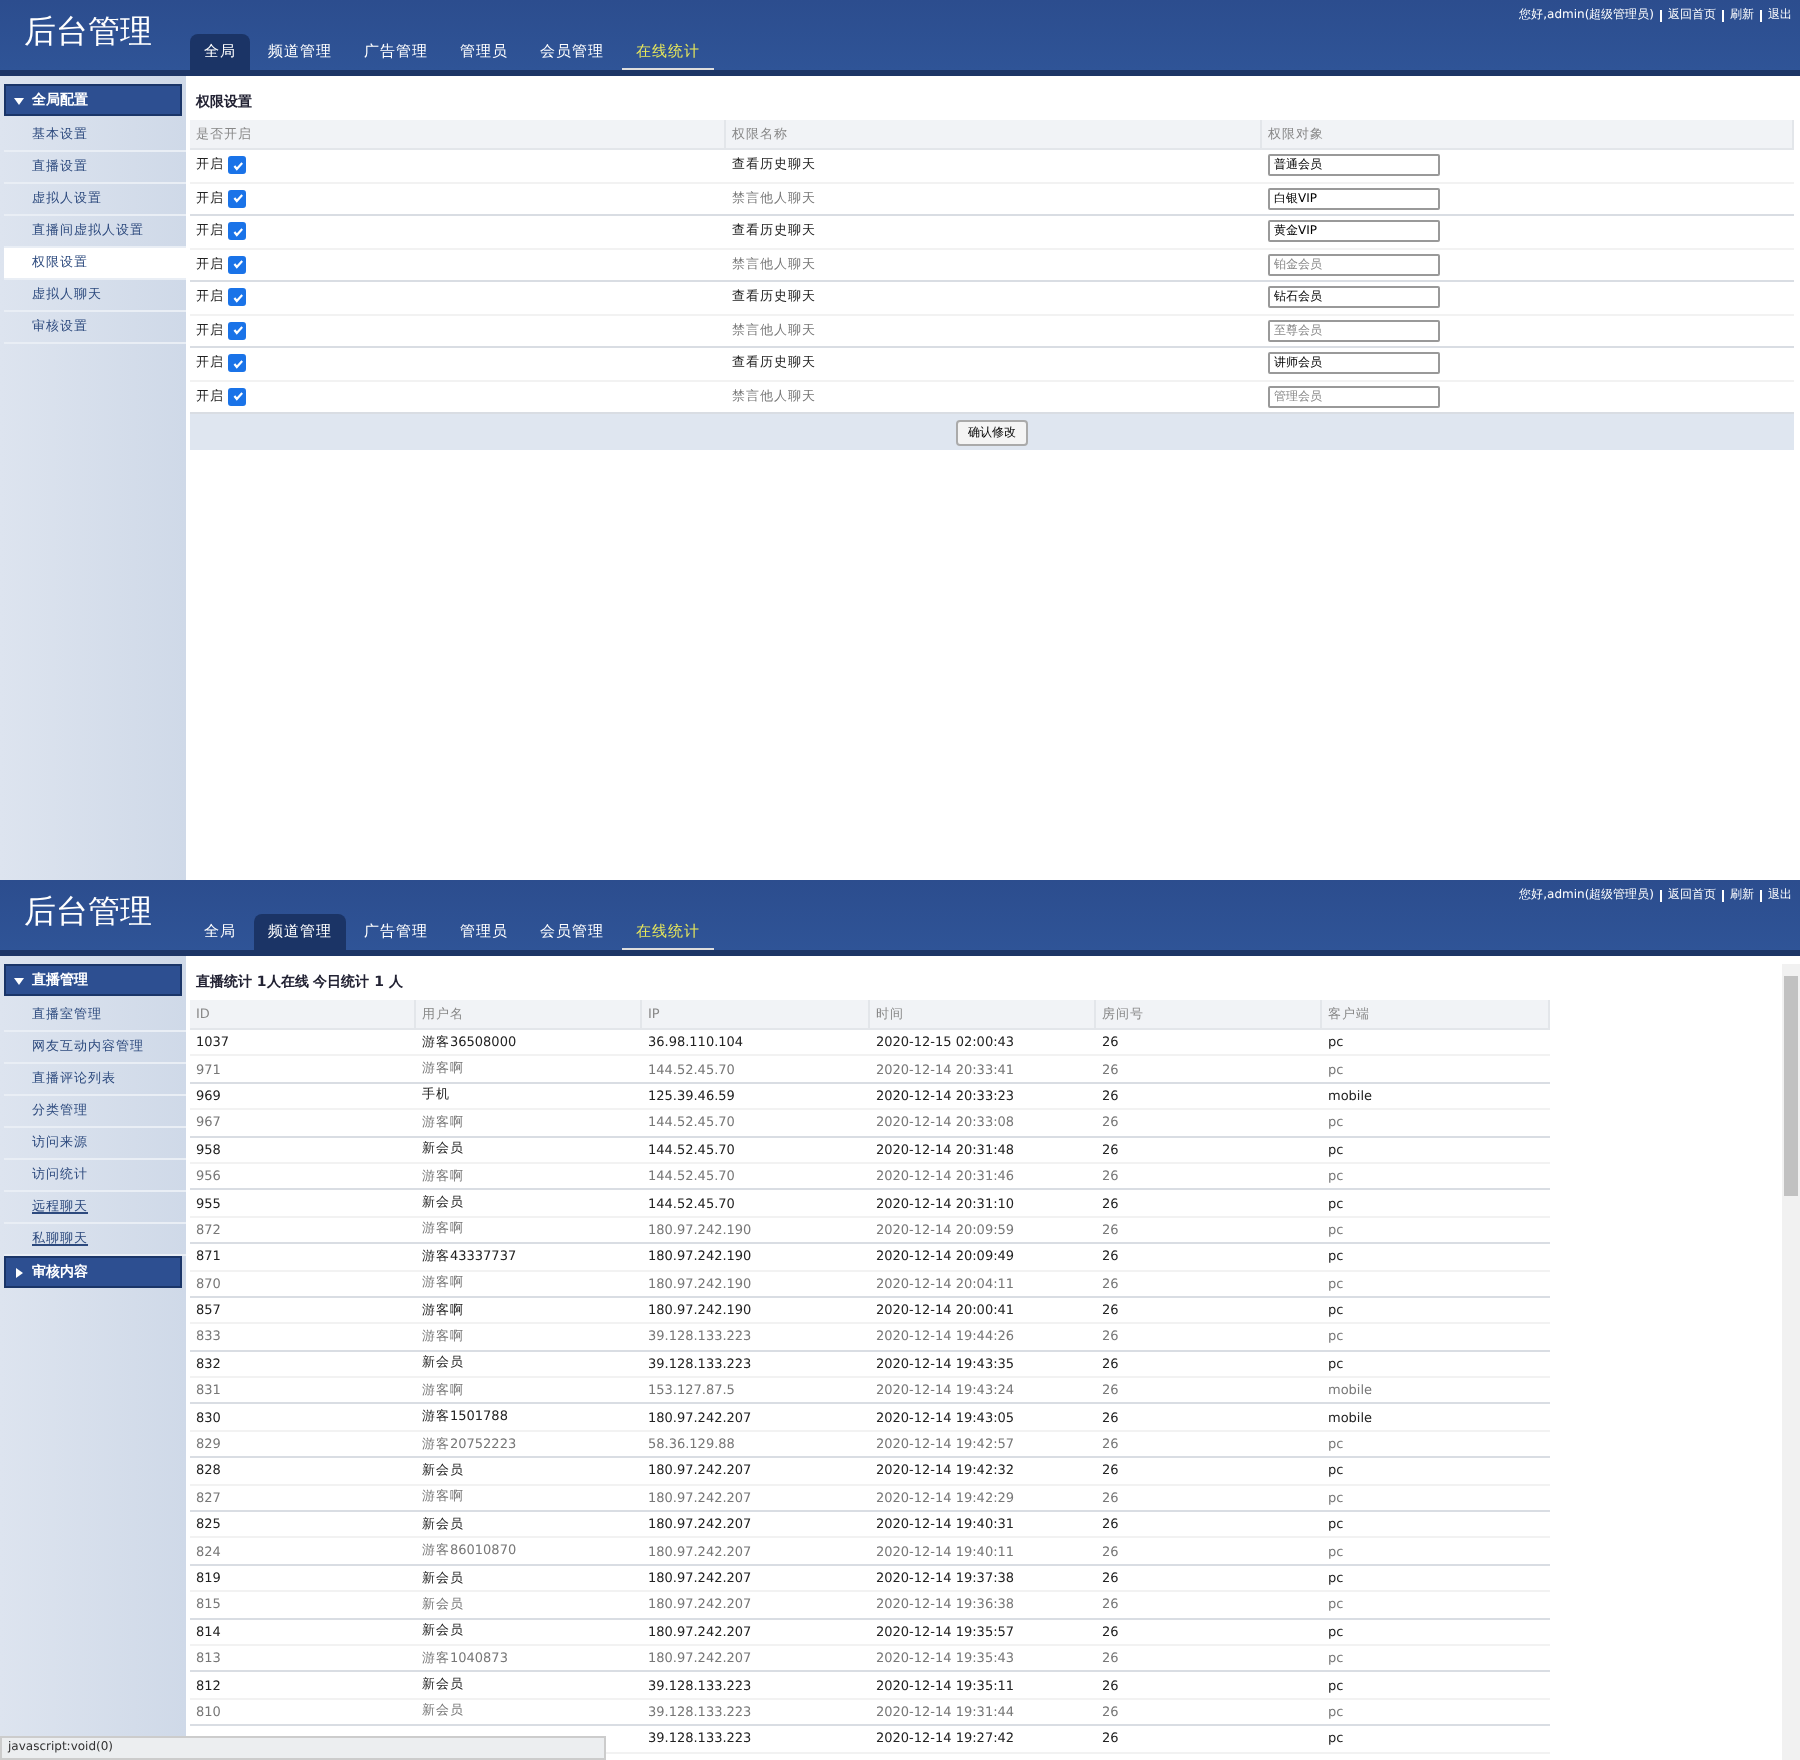 This screenshot has width=1800, height=1760. Describe the element at coordinates (19, 1272) in the screenshot. I see `caret-right-icon` at that location.